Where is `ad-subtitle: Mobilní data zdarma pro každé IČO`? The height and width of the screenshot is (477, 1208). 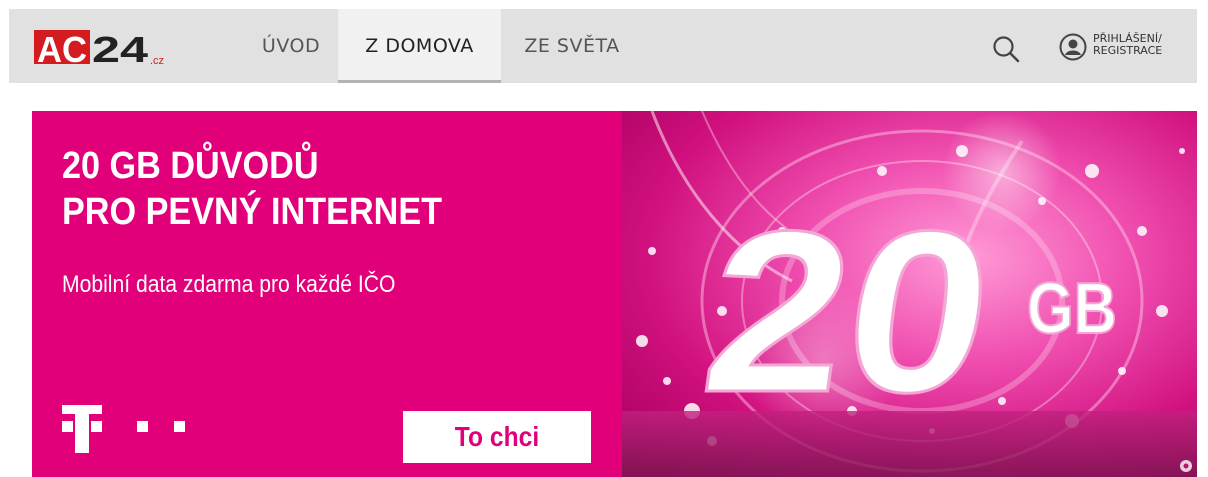
ad-subtitle: Mobilní data zdarma pro každé IČO is located at coordinates (229, 284).